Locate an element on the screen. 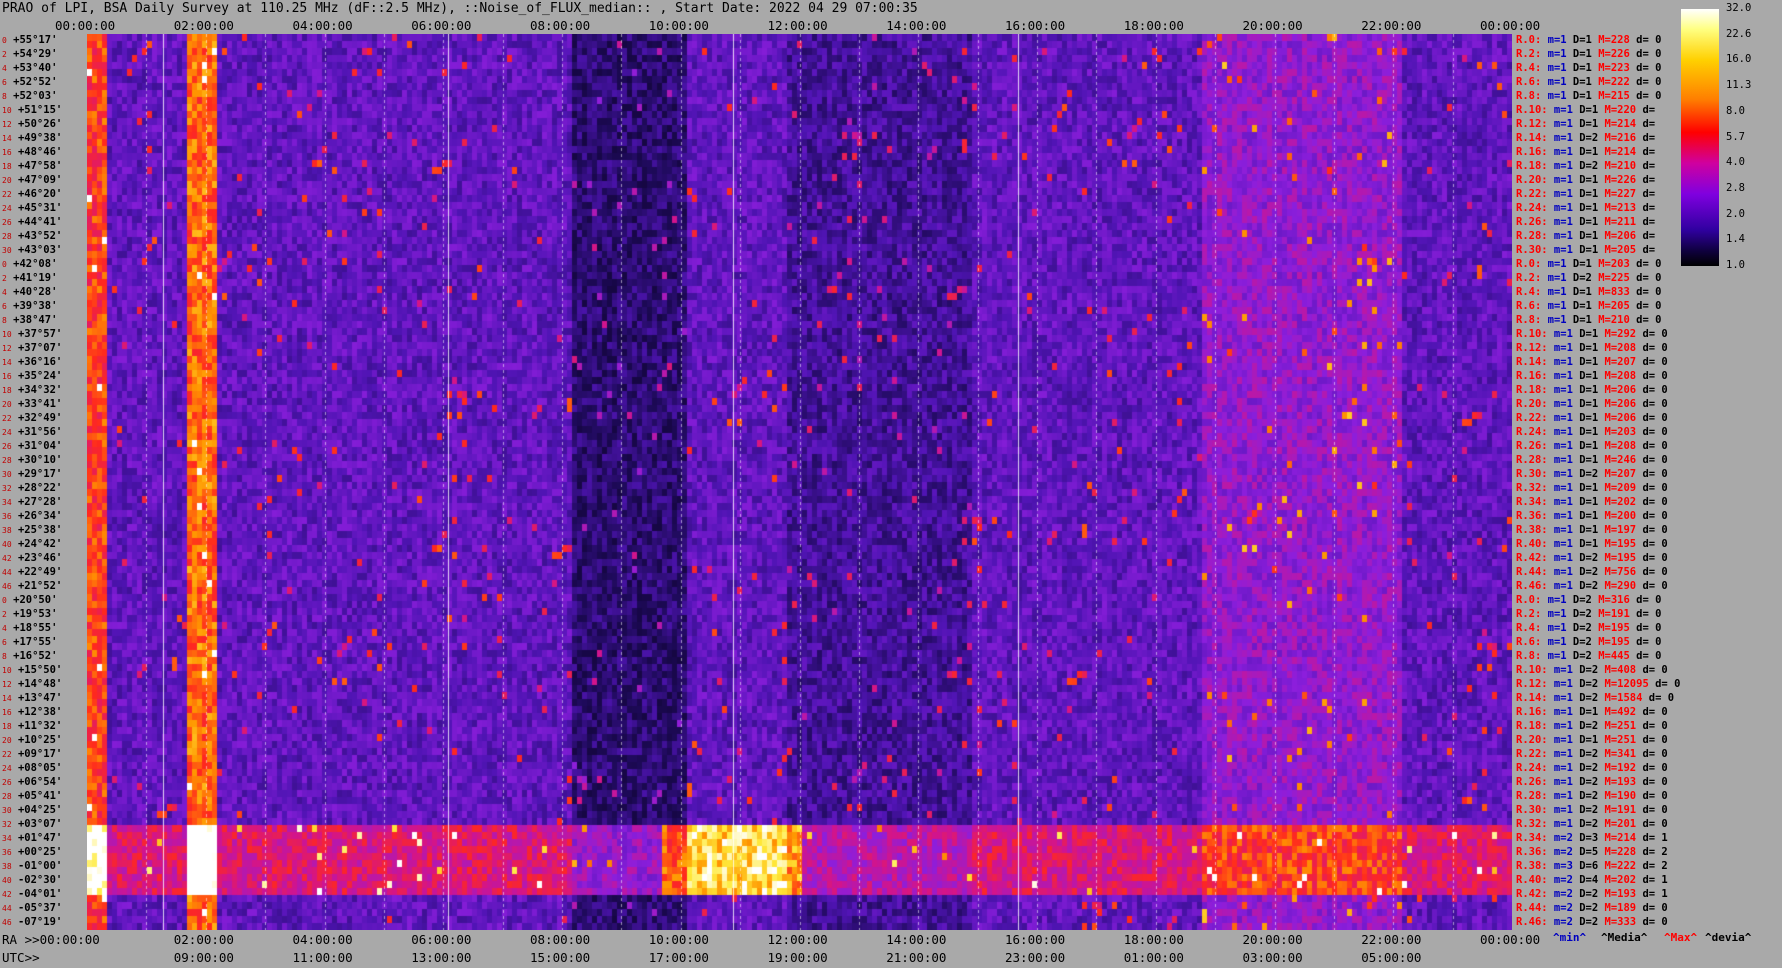  dec-label: 6 +52°52' is located at coordinates (29, 82).